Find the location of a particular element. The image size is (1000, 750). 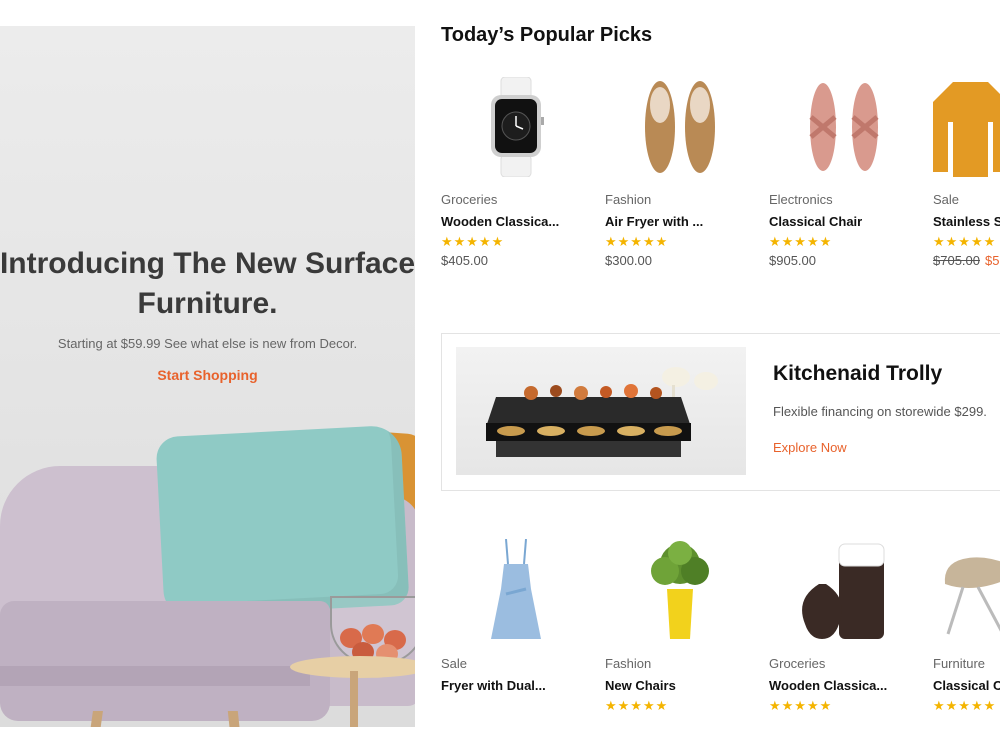

product-category: Electronics is located at coordinates (801, 199).